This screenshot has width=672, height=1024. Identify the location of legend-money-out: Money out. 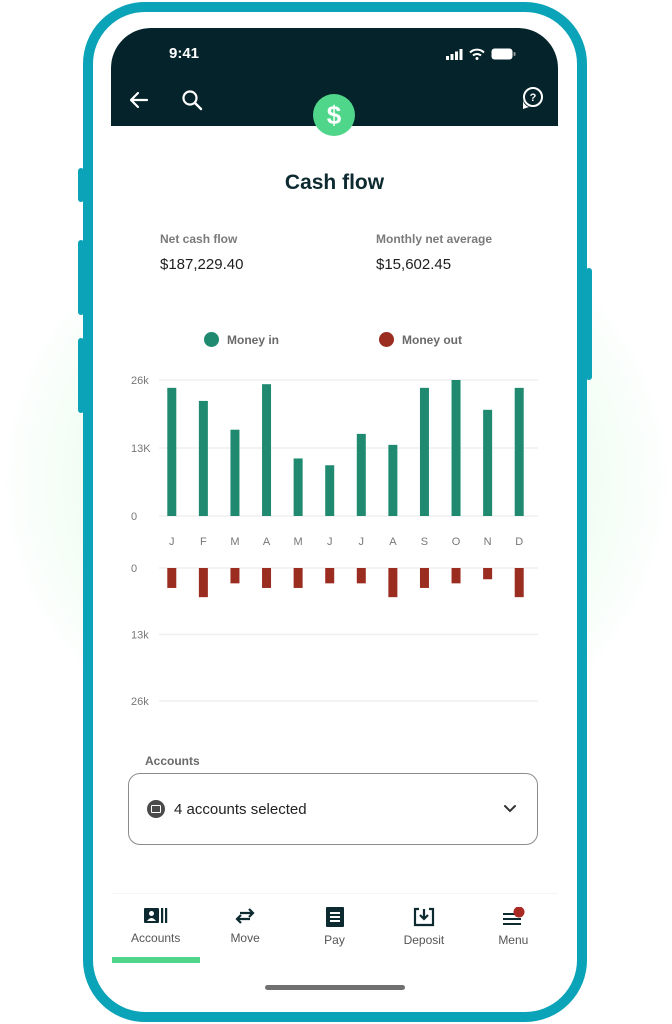
(420, 339).